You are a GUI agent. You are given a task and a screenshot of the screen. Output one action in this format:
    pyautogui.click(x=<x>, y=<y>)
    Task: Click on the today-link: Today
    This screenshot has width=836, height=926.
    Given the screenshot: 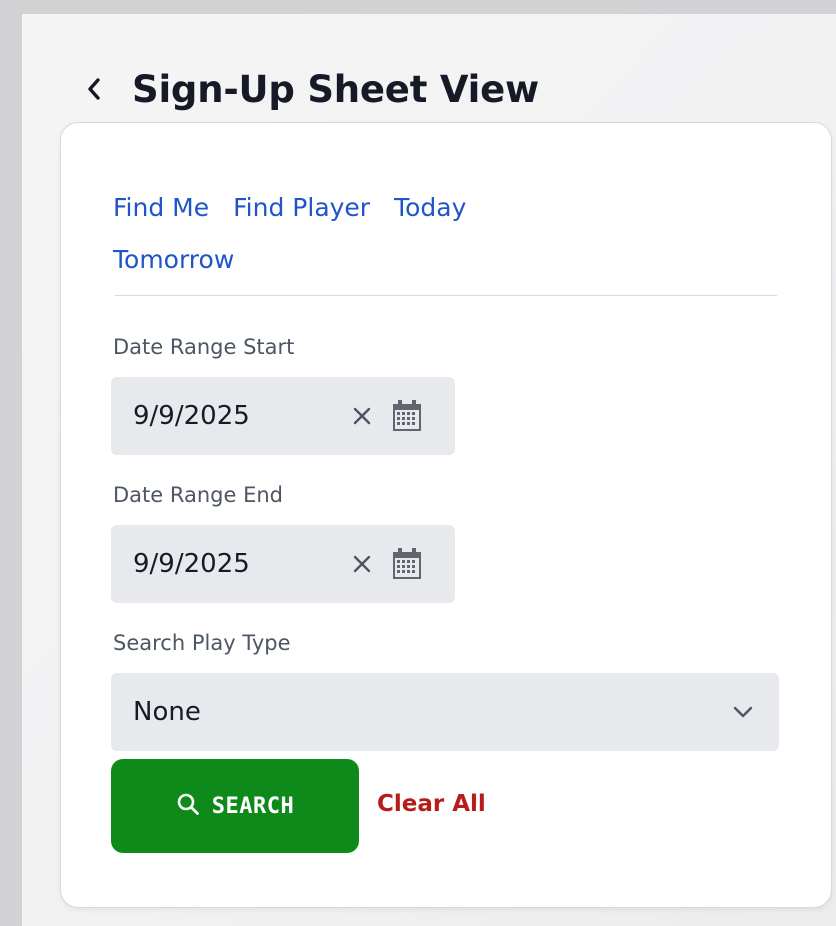 What is the action you would take?
    pyautogui.click(x=430, y=208)
    